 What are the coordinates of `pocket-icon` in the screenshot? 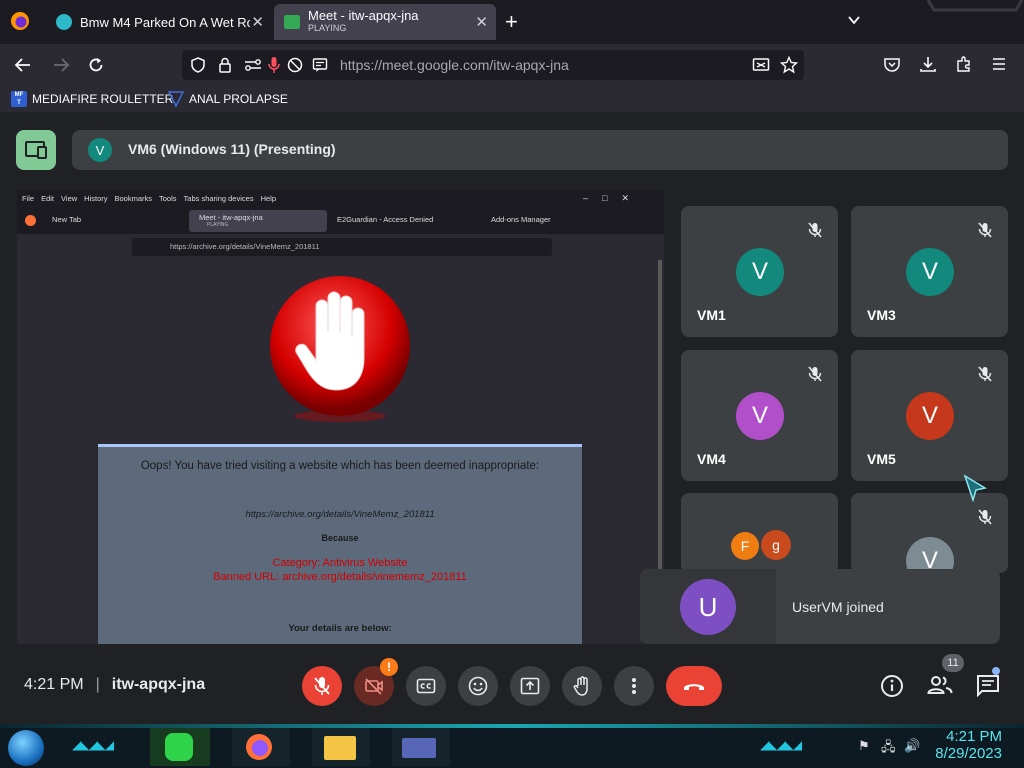 It's located at (892, 65).